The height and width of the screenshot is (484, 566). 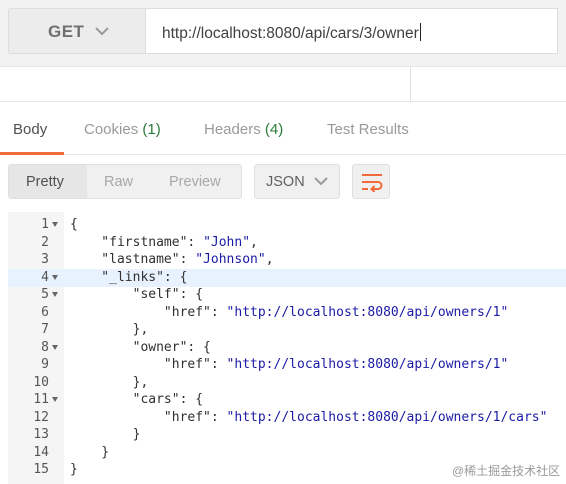 What do you see at coordinates (41, 452) in the screenshot?
I see `line-number: 14` at bounding box center [41, 452].